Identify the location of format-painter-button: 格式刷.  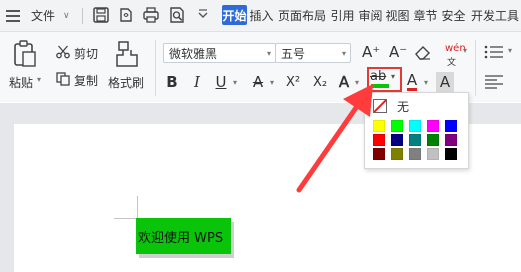
(126, 82).